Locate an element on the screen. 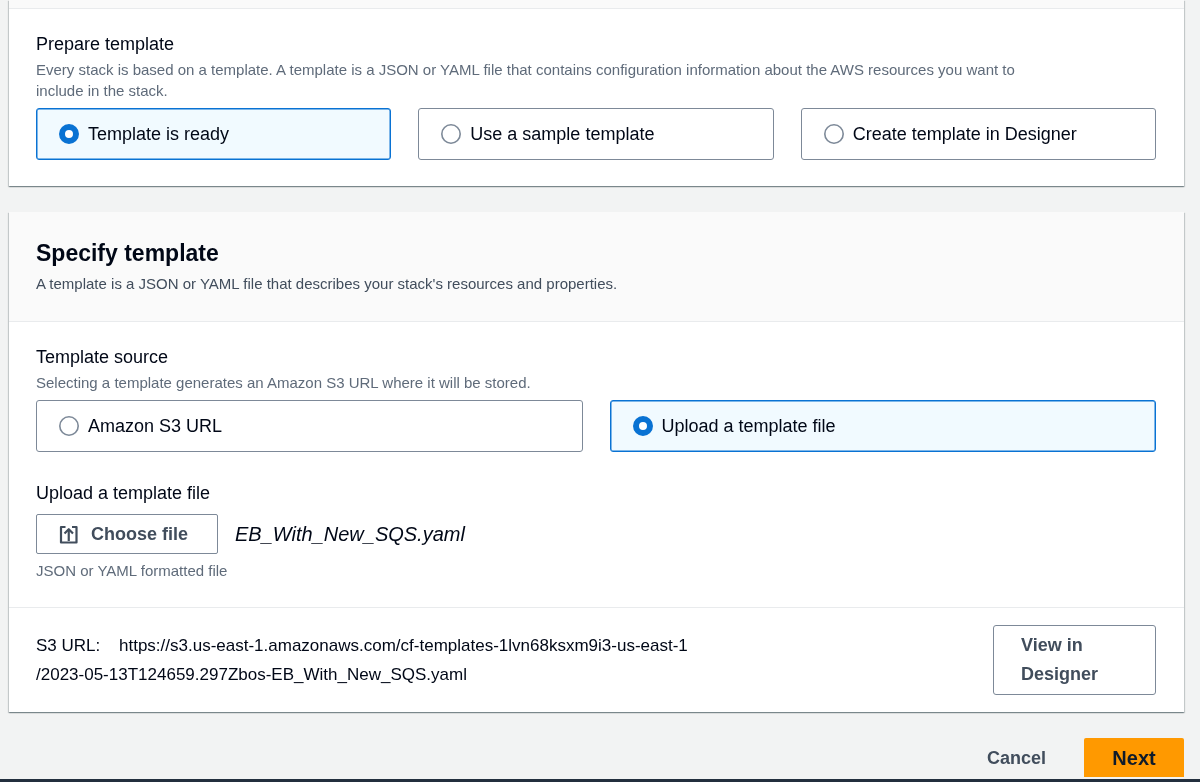  radio-option: Use a sample template is located at coordinates (596, 134).